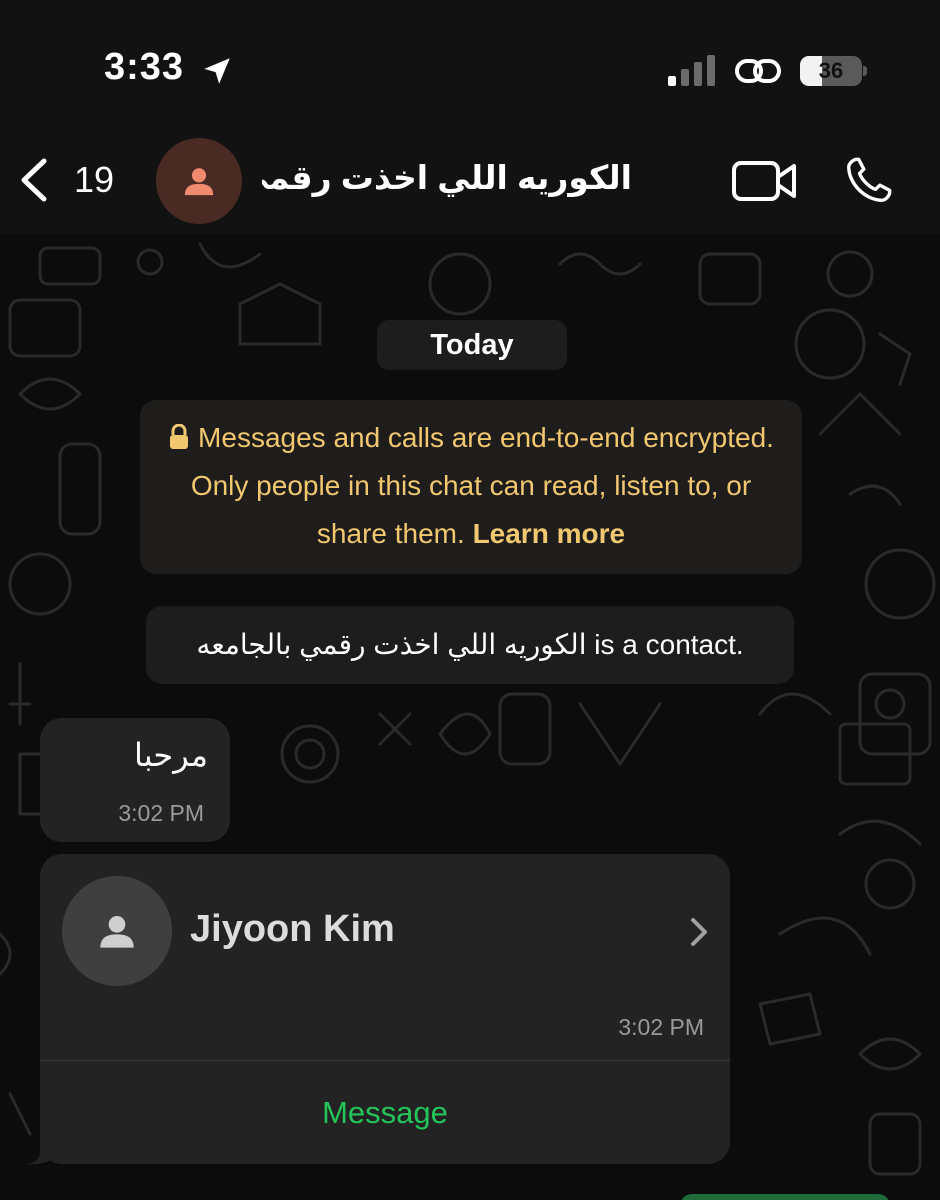  What do you see at coordinates (179, 436) in the screenshot?
I see `lock-icon` at bounding box center [179, 436].